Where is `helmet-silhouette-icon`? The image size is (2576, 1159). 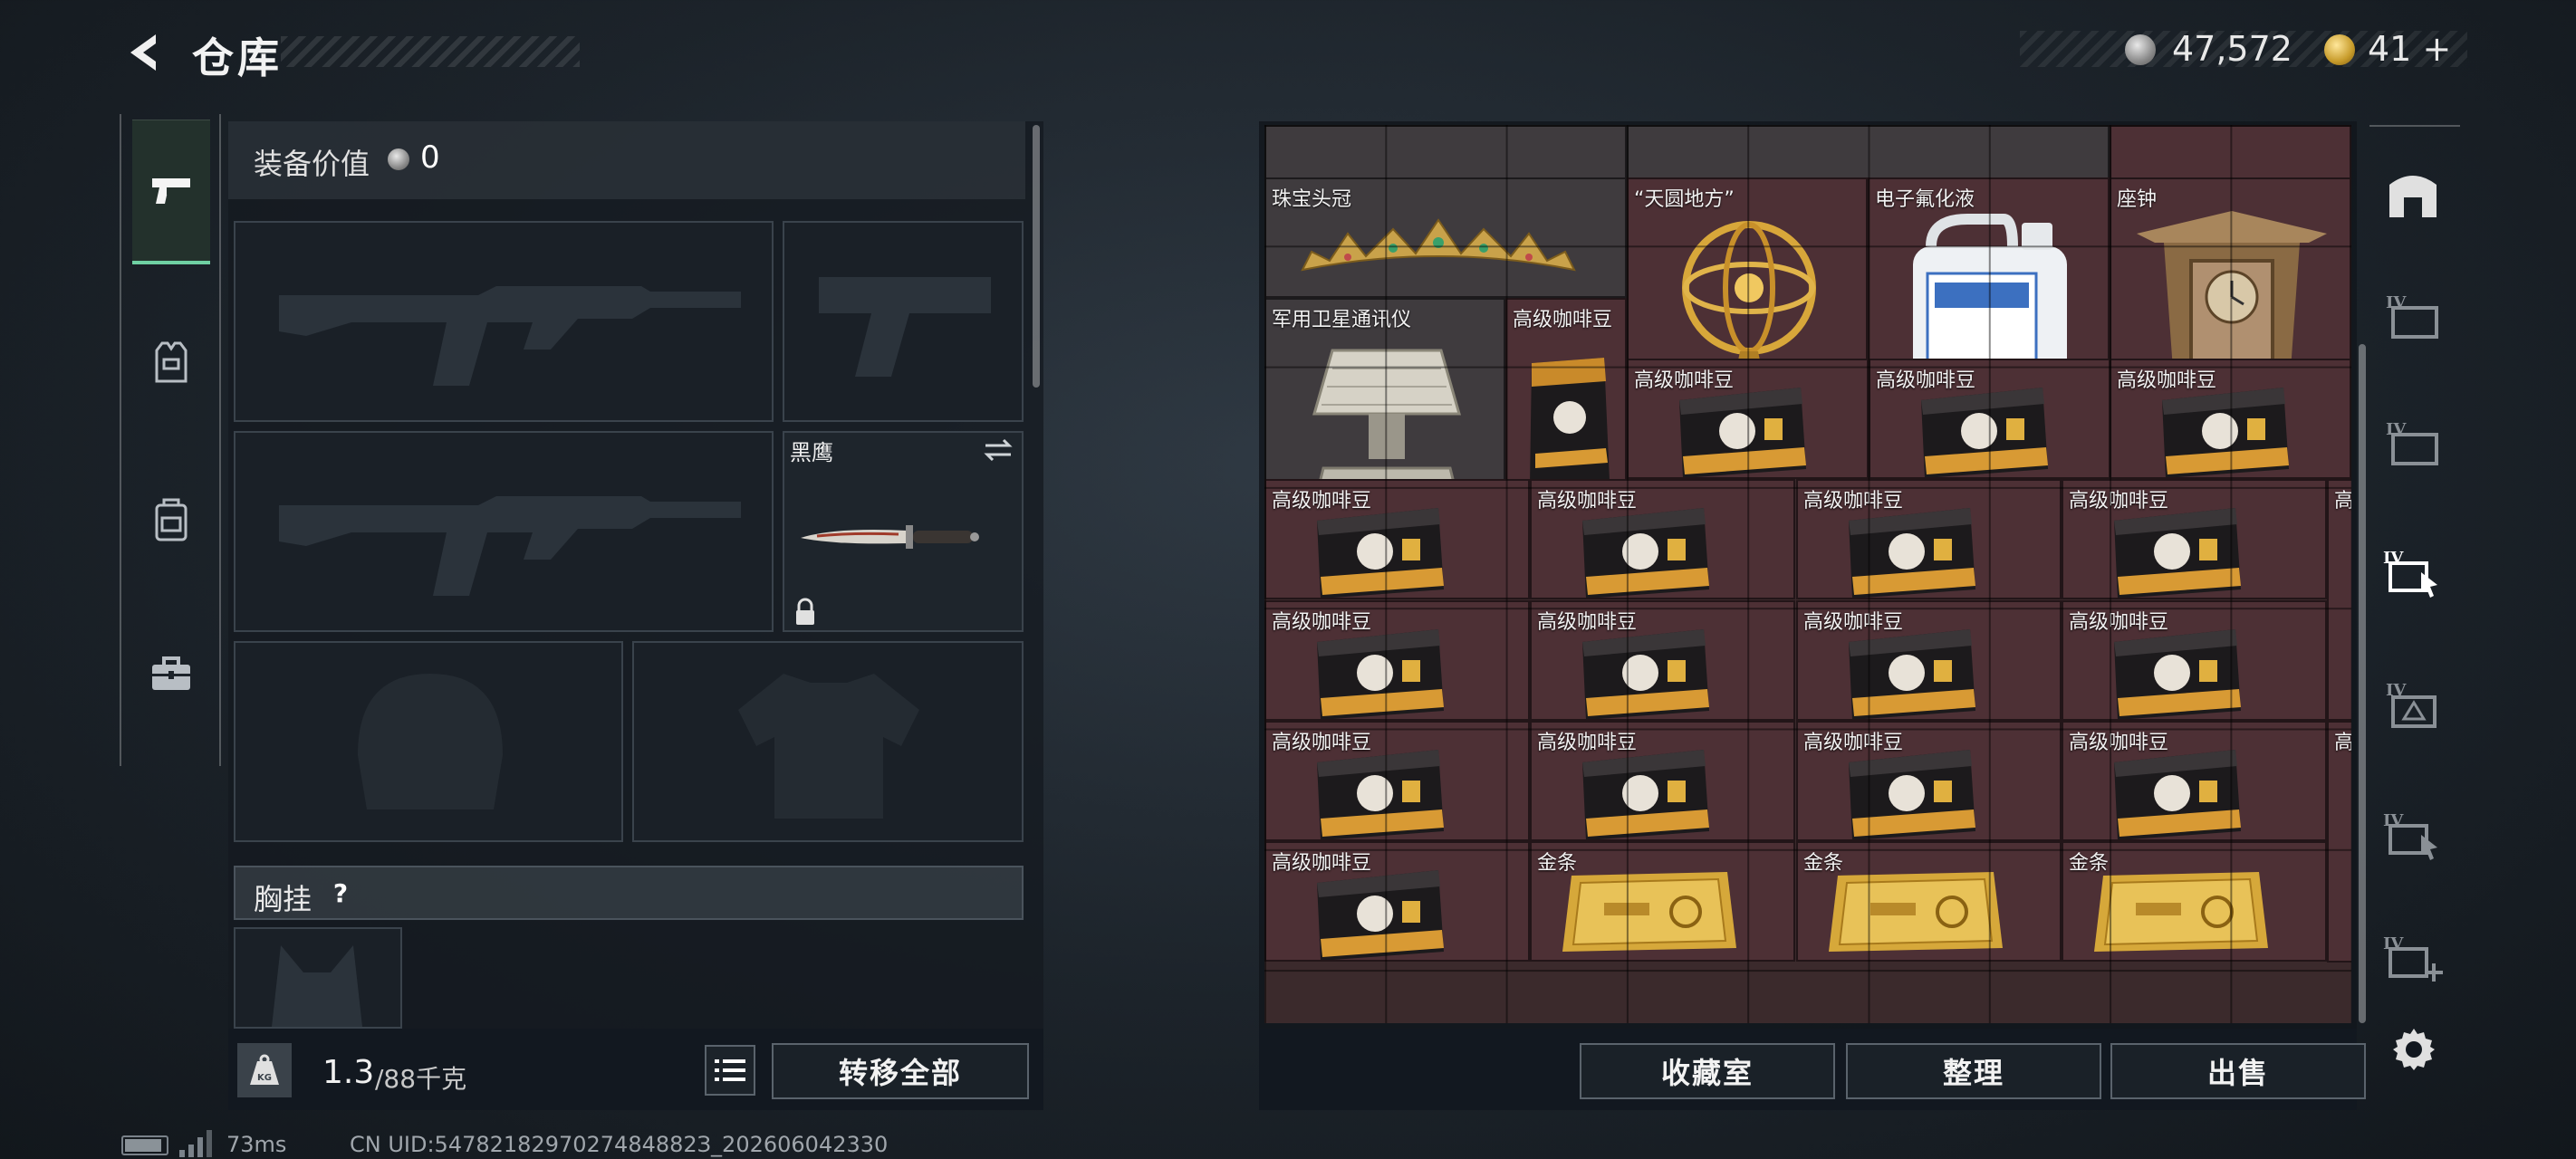
helmet-silhouette-icon is located at coordinates (430, 741).